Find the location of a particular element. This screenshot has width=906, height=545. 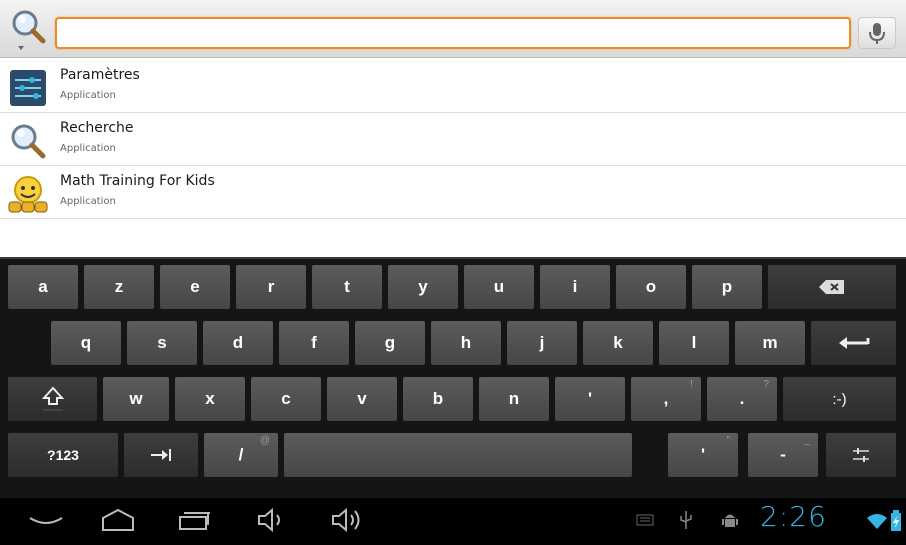

volume-up-icon is located at coordinates (348, 520).